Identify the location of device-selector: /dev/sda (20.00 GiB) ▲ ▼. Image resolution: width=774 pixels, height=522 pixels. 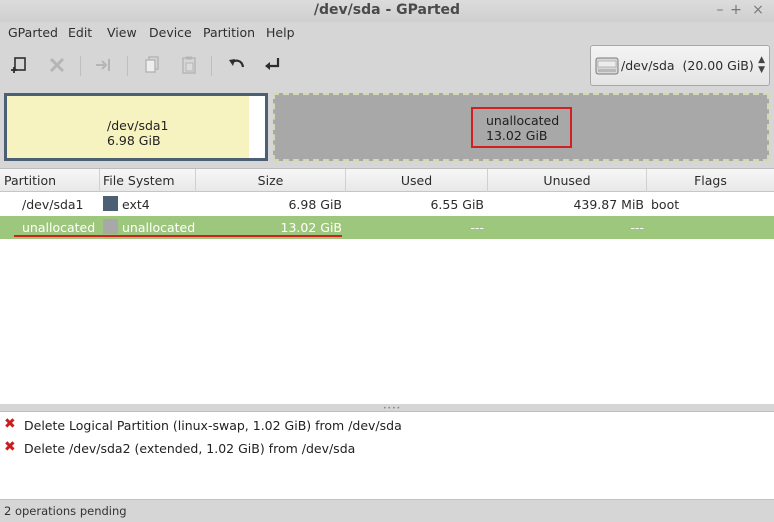
(680, 65).